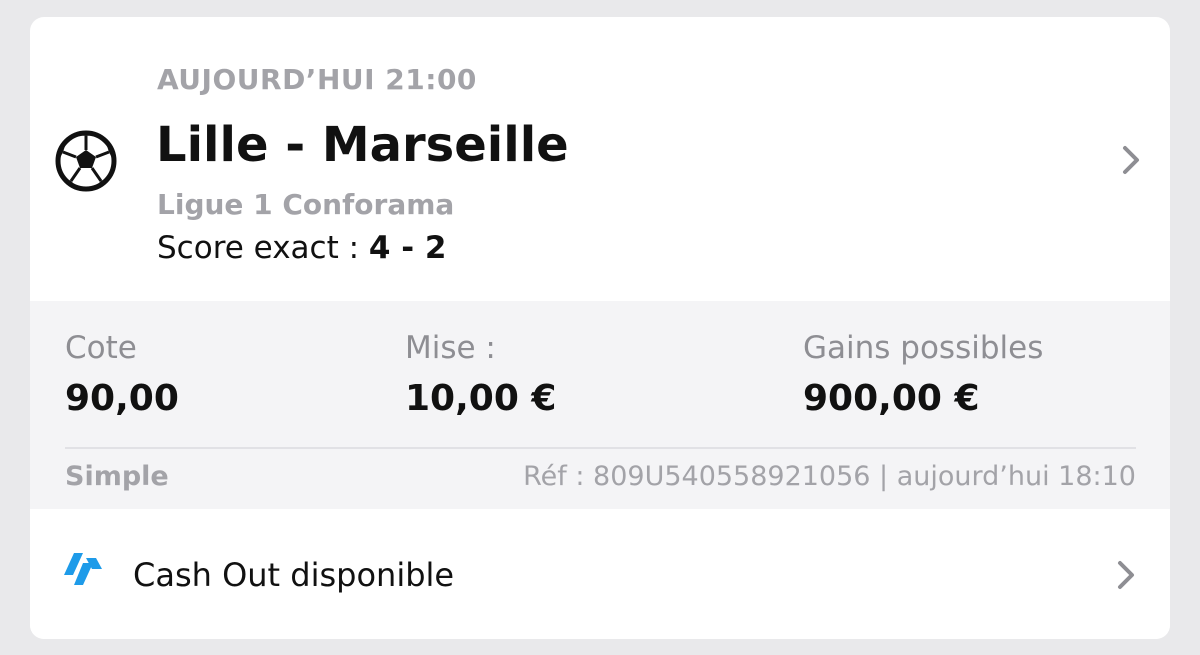  Describe the element at coordinates (101, 348) in the screenshot. I see `odds-label: Cote` at that location.